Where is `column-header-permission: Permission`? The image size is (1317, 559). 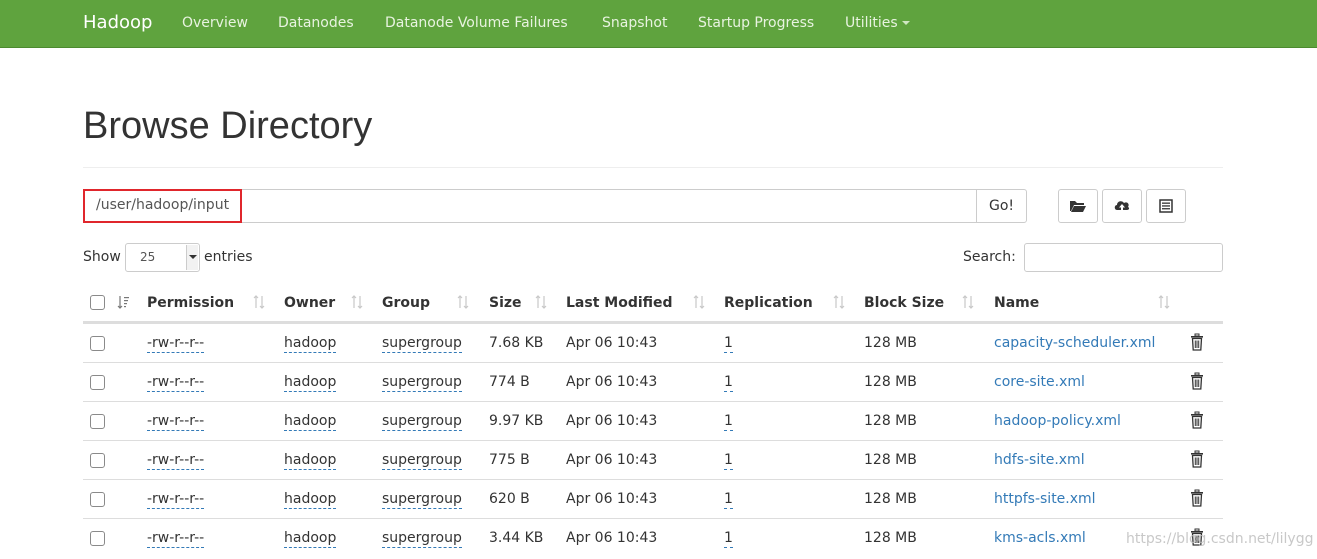 column-header-permission: Permission is located at coordinates (190, 303).